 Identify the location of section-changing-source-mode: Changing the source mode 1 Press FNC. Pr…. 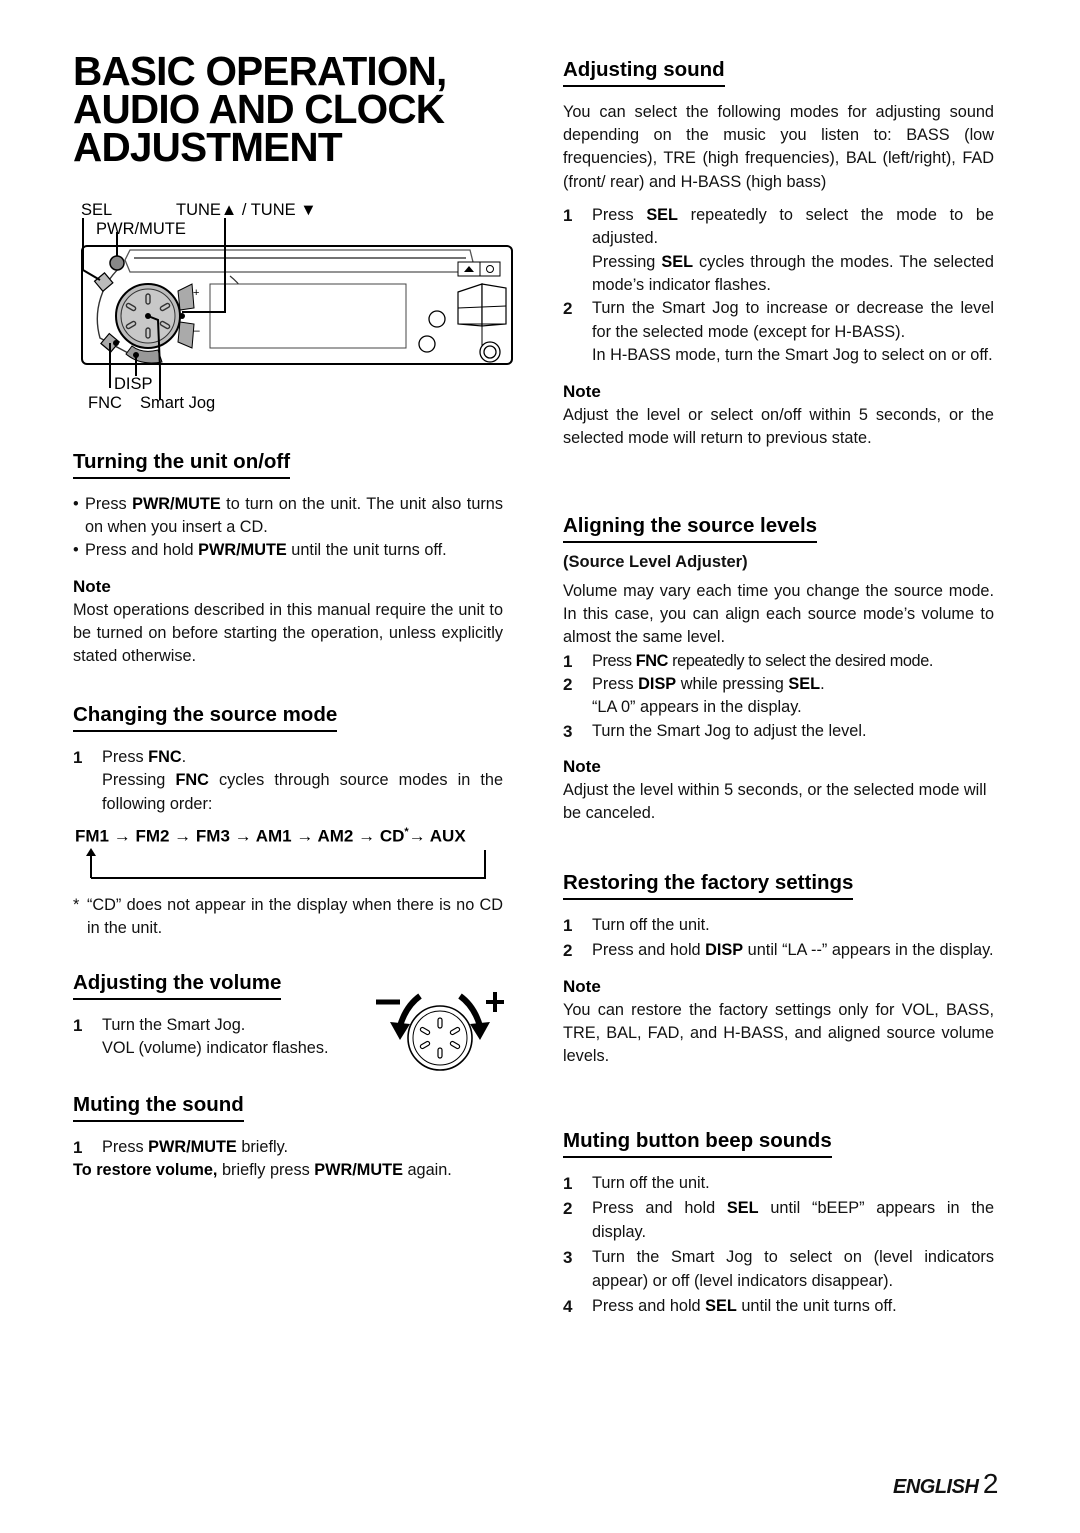
(288, 759).